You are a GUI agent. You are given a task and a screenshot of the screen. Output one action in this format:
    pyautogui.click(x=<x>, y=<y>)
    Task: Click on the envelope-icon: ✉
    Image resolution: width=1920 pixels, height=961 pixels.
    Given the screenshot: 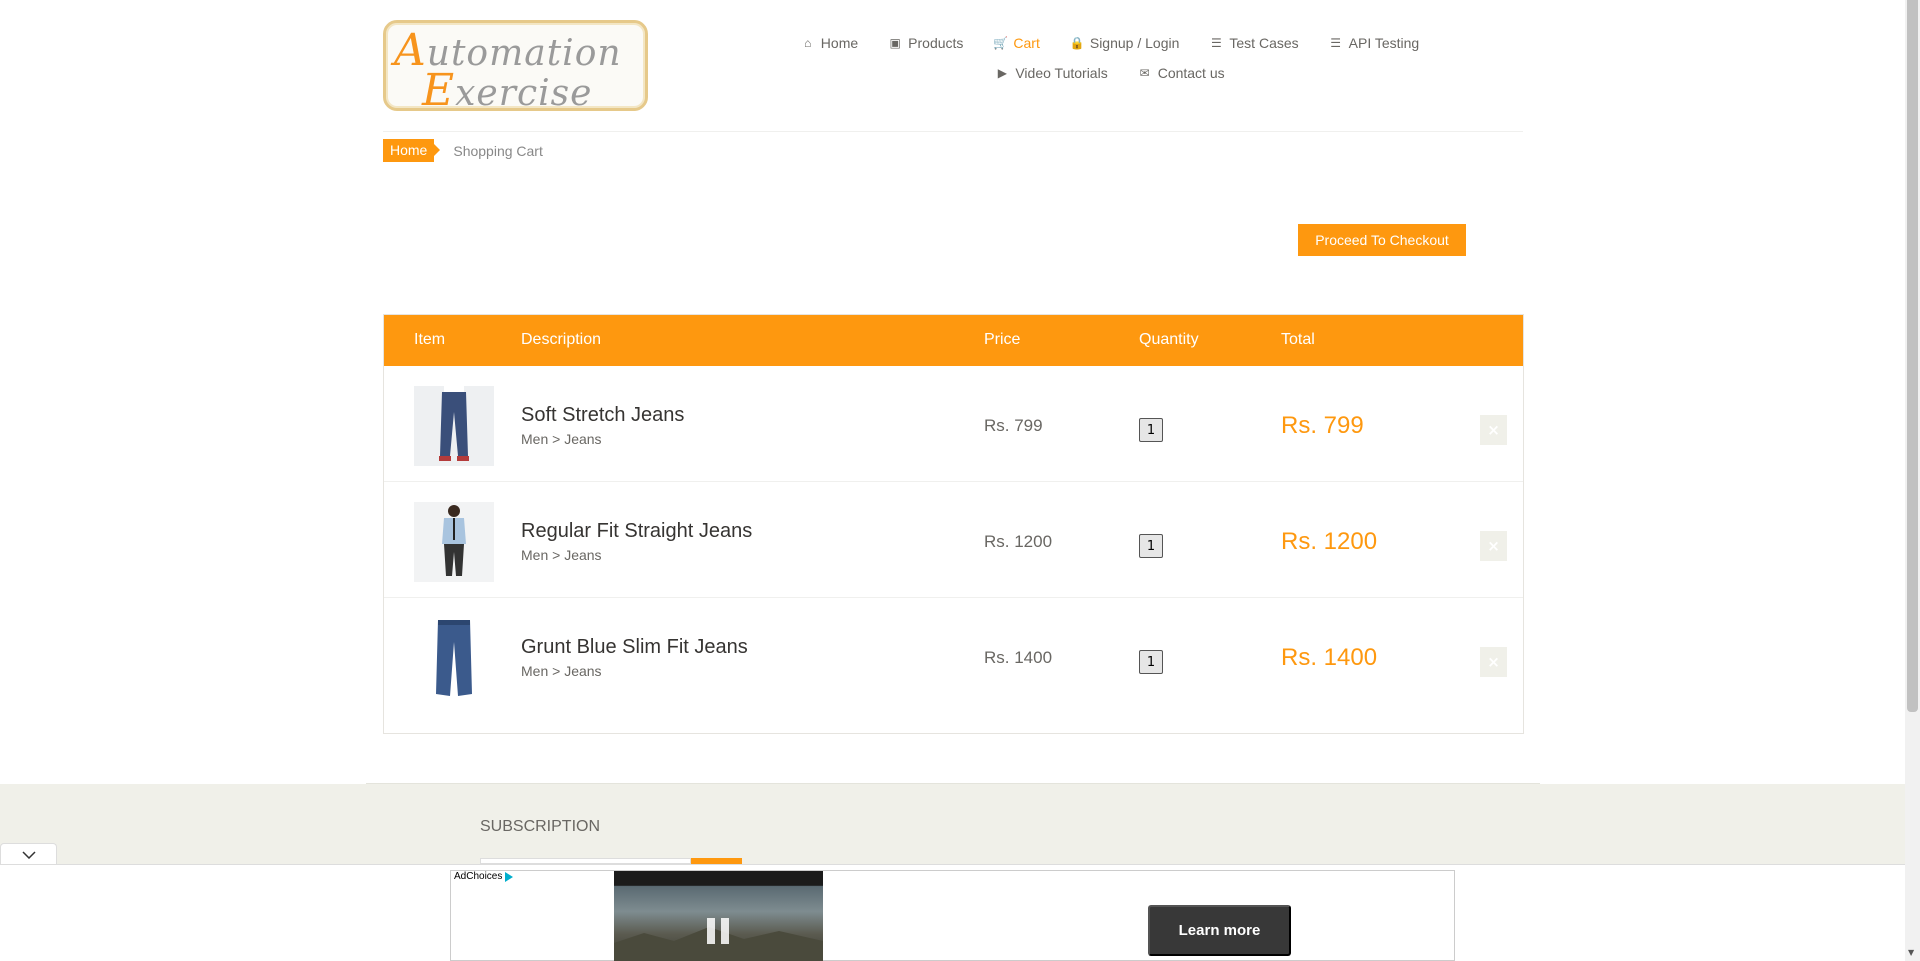 What is the action you would take?
    pyautogui.click(x=1144, y=73)
    